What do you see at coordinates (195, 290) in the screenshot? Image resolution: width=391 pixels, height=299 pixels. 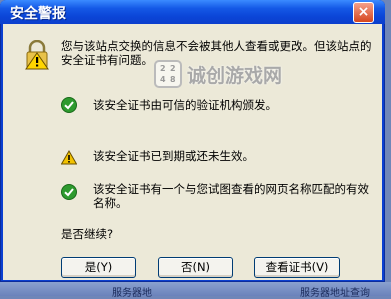 I see `background-taskbar: 服务器地 服务器地址查询` at bounding box center [195, 290].